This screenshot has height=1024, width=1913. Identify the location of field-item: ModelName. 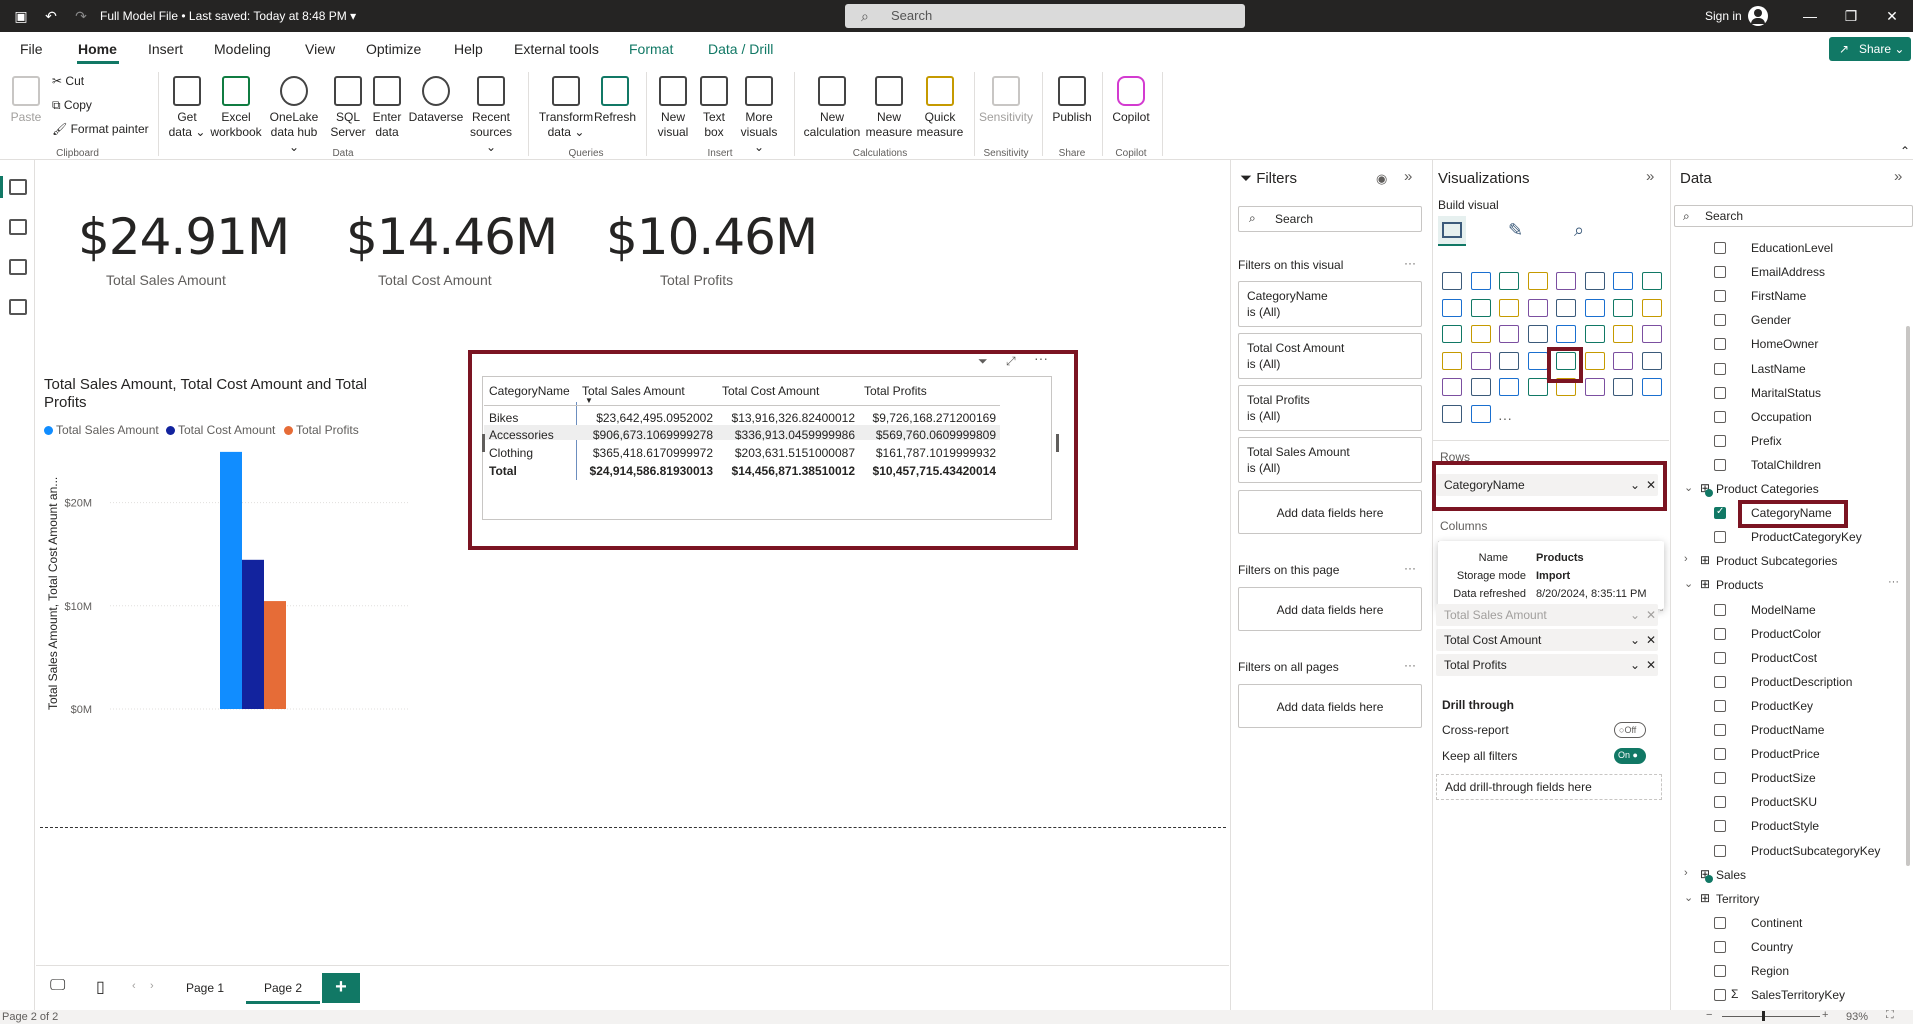
(1783, 610).